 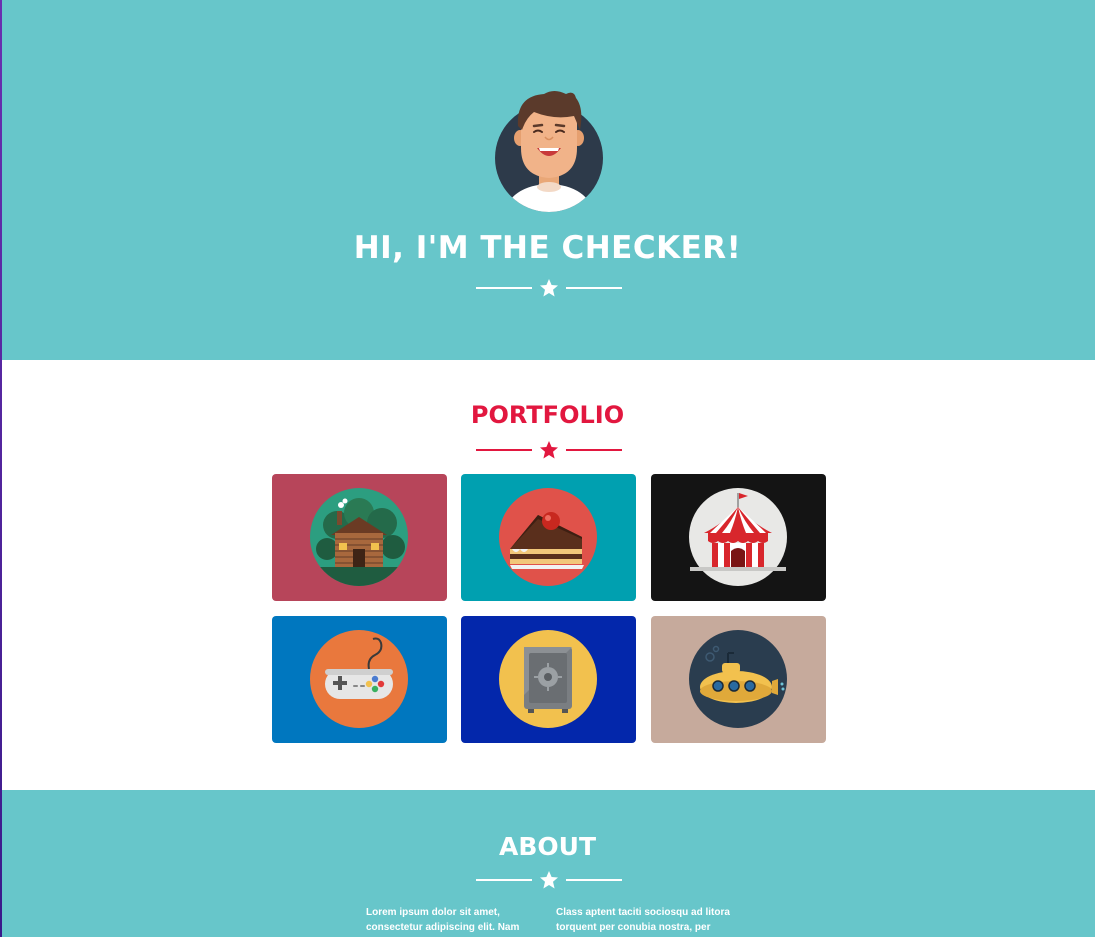 What do you see at coordinates (1, 468) in the screenshot?
I see `left-edge-bar` at bounding box center [1, 468].